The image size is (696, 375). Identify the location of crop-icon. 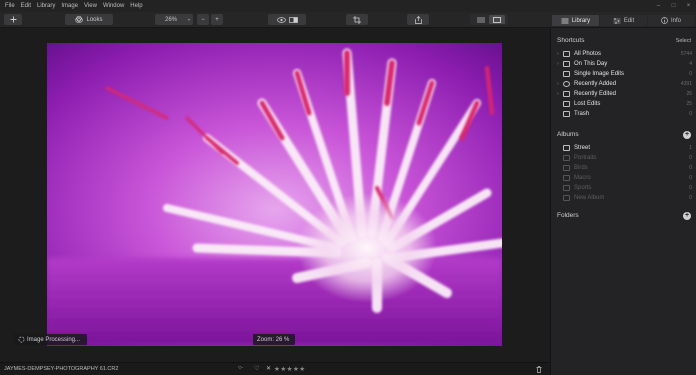
(357, 19).